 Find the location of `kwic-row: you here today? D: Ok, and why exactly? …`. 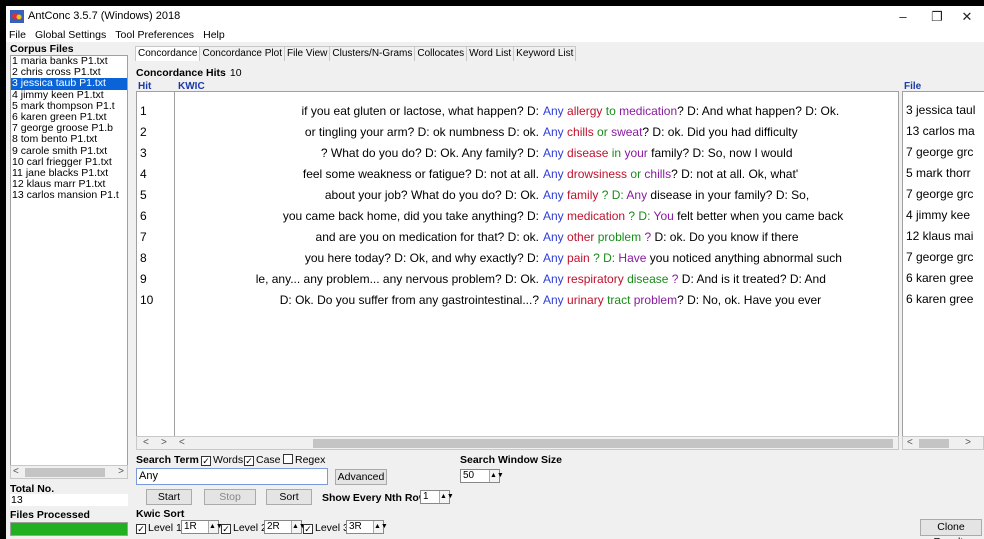

kwic-row: you here today? D: Ok, and why exactly? … is located at coordinates (537, 261).